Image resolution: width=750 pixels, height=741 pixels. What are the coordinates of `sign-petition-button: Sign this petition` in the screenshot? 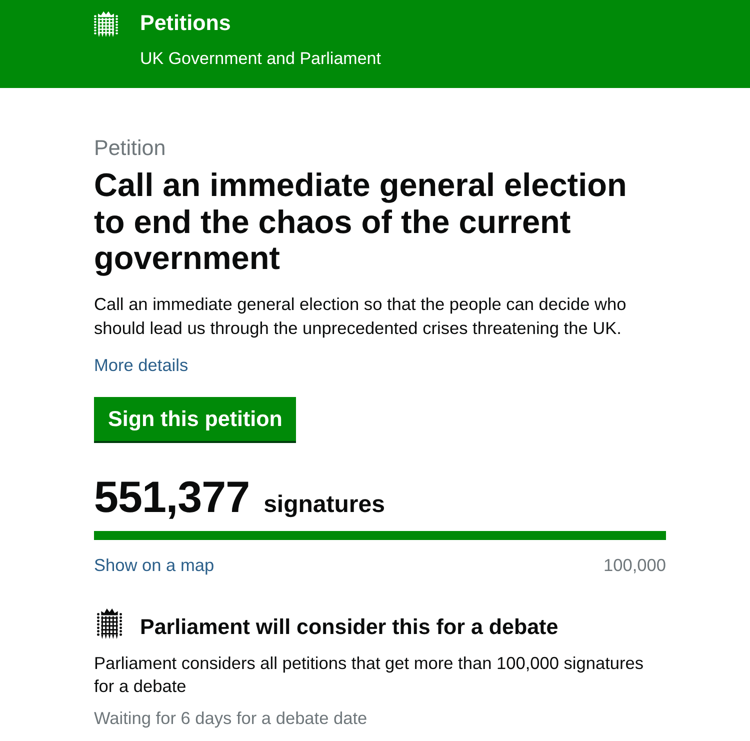 It's located at (195, 418).